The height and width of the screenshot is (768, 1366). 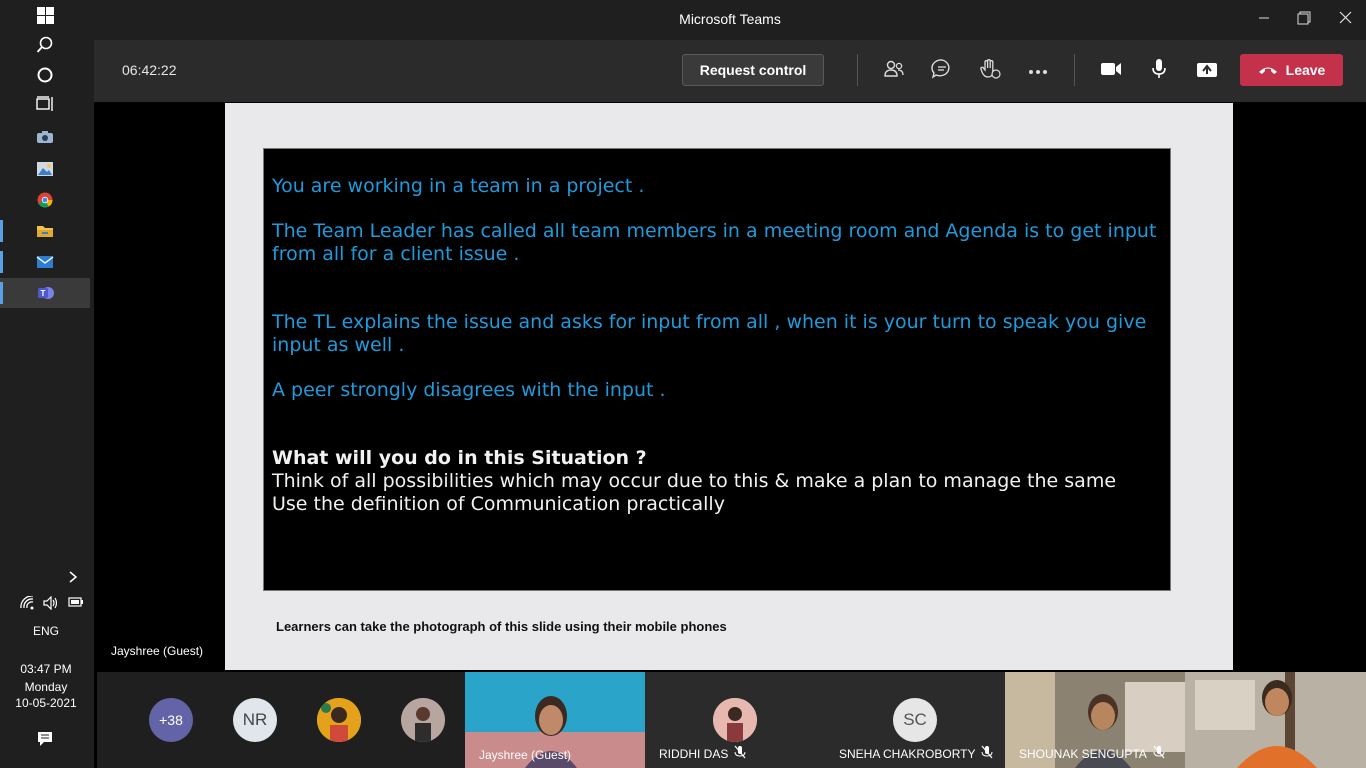 I want to click on photos-icon, so click(x=45, y=169).